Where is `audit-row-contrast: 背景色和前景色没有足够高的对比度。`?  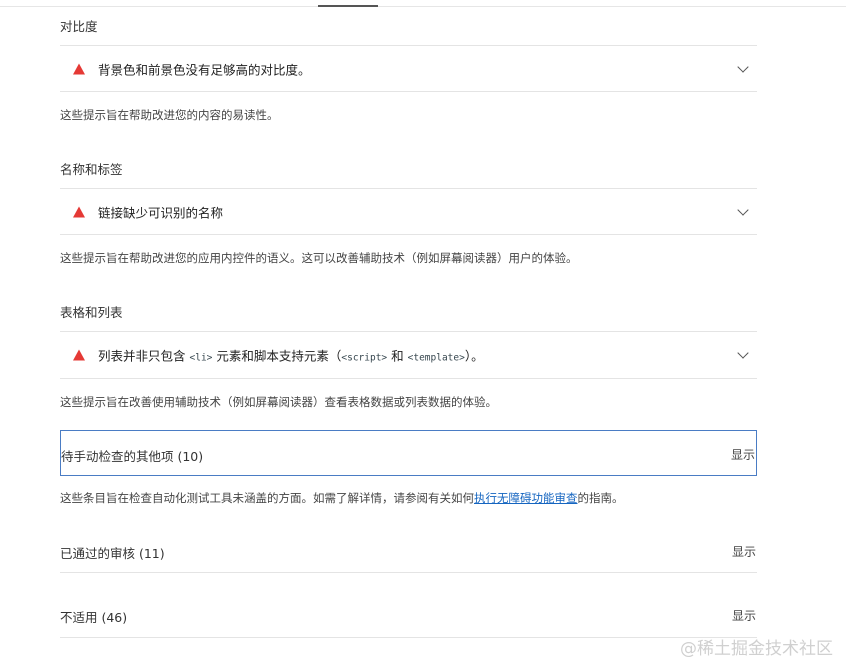 audit-row-contrast: 背景色和前景色没有足够高的对比度。 is located at coordinates (408, 69).